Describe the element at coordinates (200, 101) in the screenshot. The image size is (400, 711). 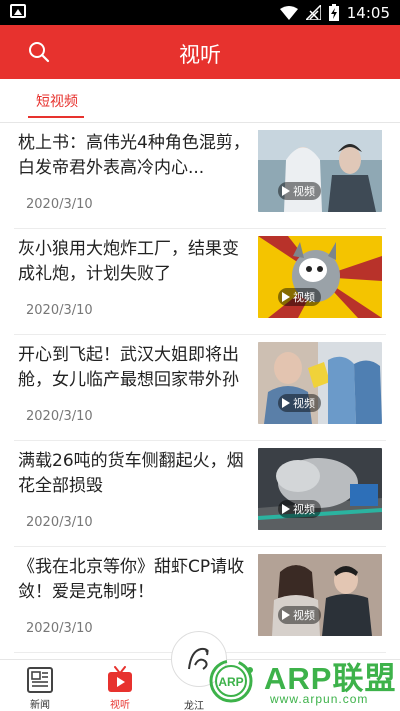
I see `tab-bar: 短视频` at that location.